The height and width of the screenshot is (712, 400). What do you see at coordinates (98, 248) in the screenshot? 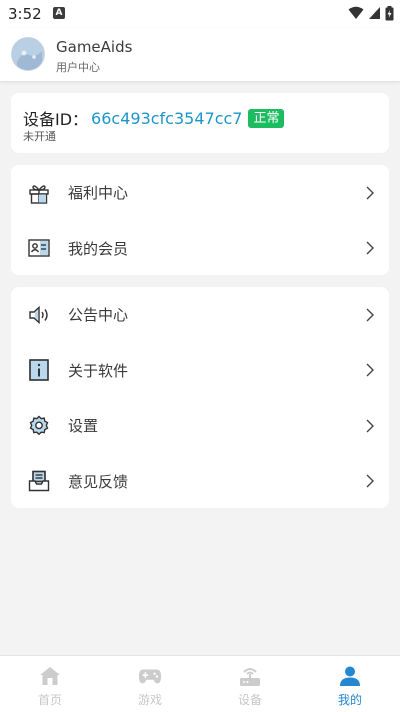
I see `menu-item-label: 我的会员` at bounding box center [98, 248].